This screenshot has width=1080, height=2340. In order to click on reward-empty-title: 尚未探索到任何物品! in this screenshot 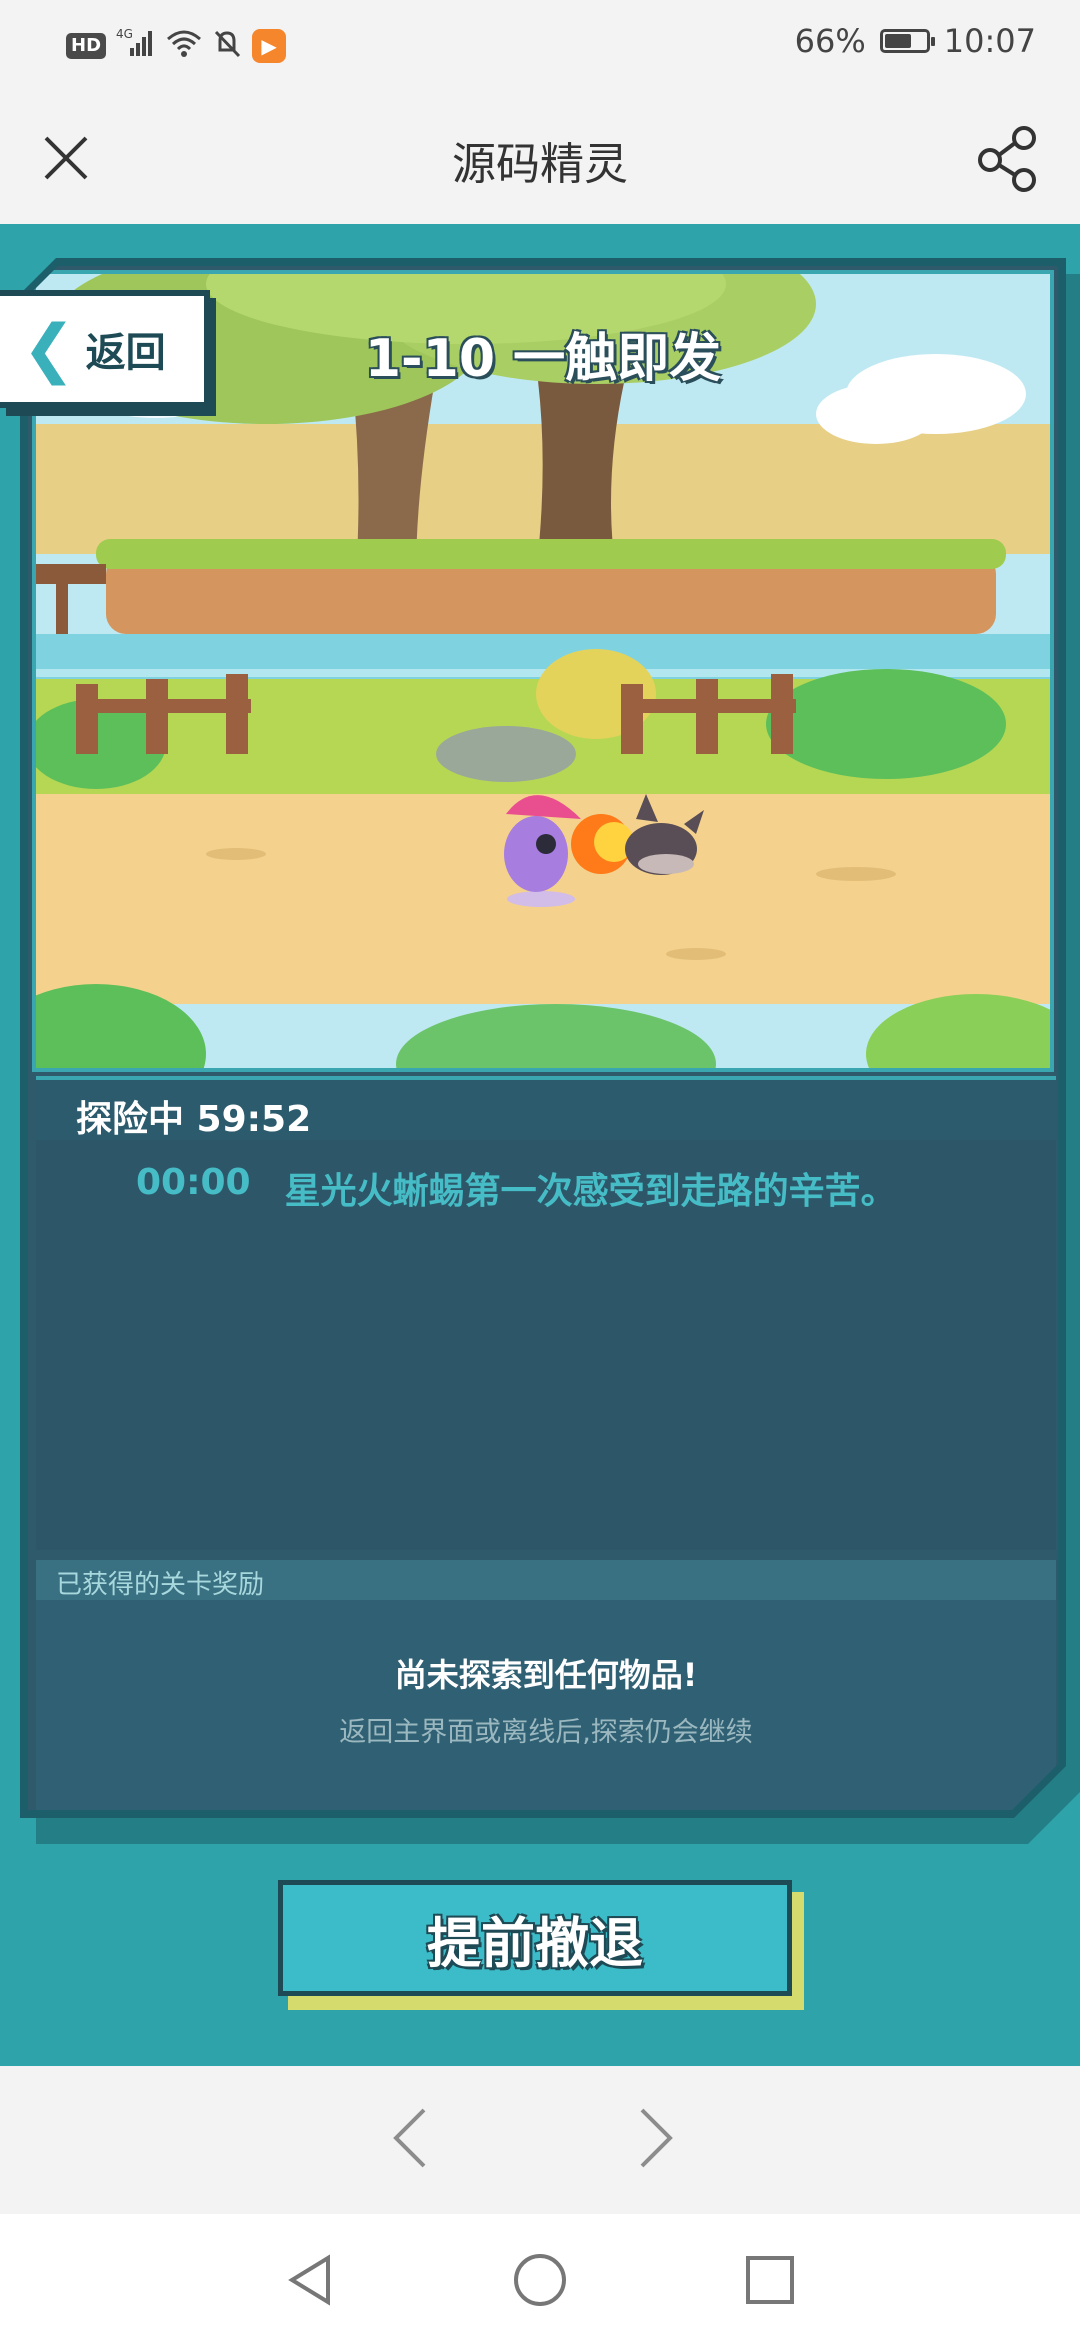, I will do `click(546, 1675)`.